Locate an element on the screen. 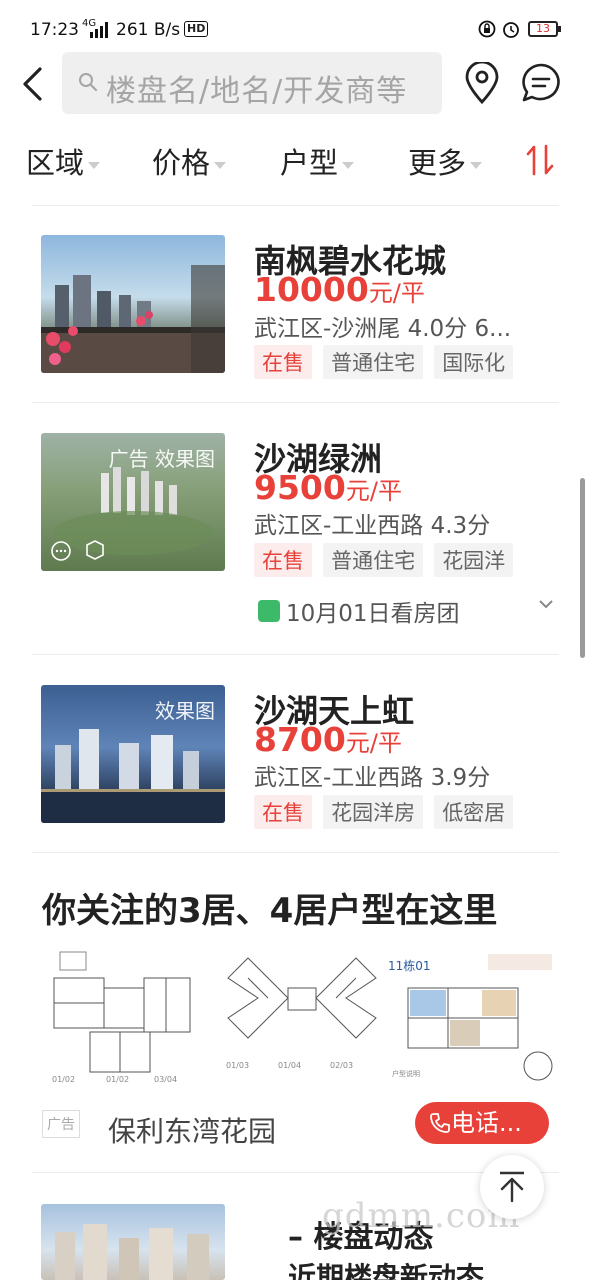 This screenshot has height=1280, width=591. svg-text: 11栋01 is located at coordinates (409, 965).